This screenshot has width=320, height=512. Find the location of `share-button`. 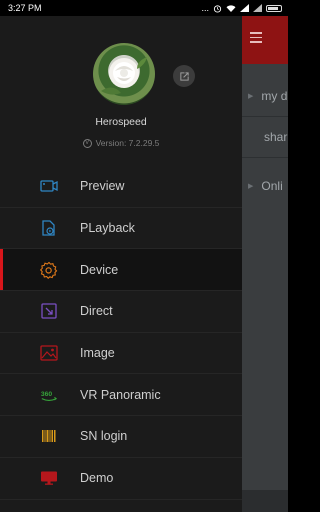

share-button is located at coordinates (184, 76).